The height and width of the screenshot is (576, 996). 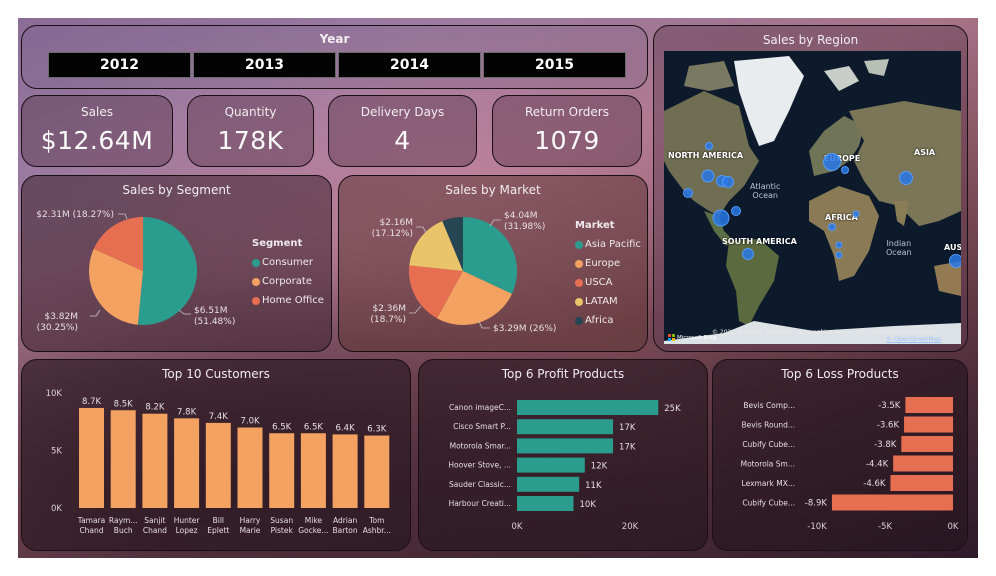 I want to click on legend-label: LATAM, so click(x=601, y=301).